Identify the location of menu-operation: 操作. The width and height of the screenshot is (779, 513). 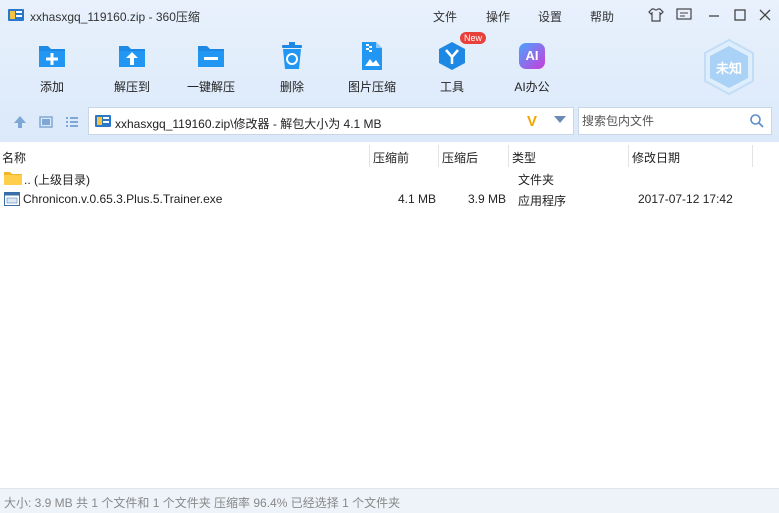
(498, 16).